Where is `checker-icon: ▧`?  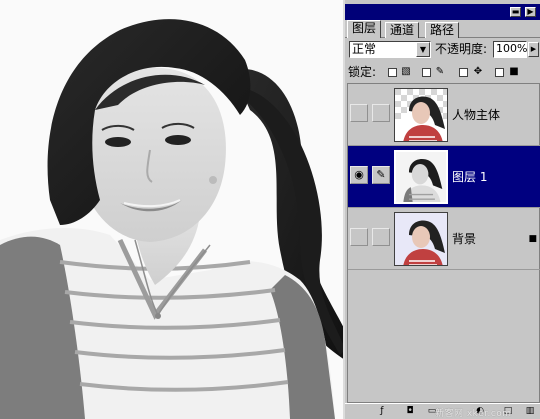 checker-icon: ▧ is located at coordinates (406, 71).